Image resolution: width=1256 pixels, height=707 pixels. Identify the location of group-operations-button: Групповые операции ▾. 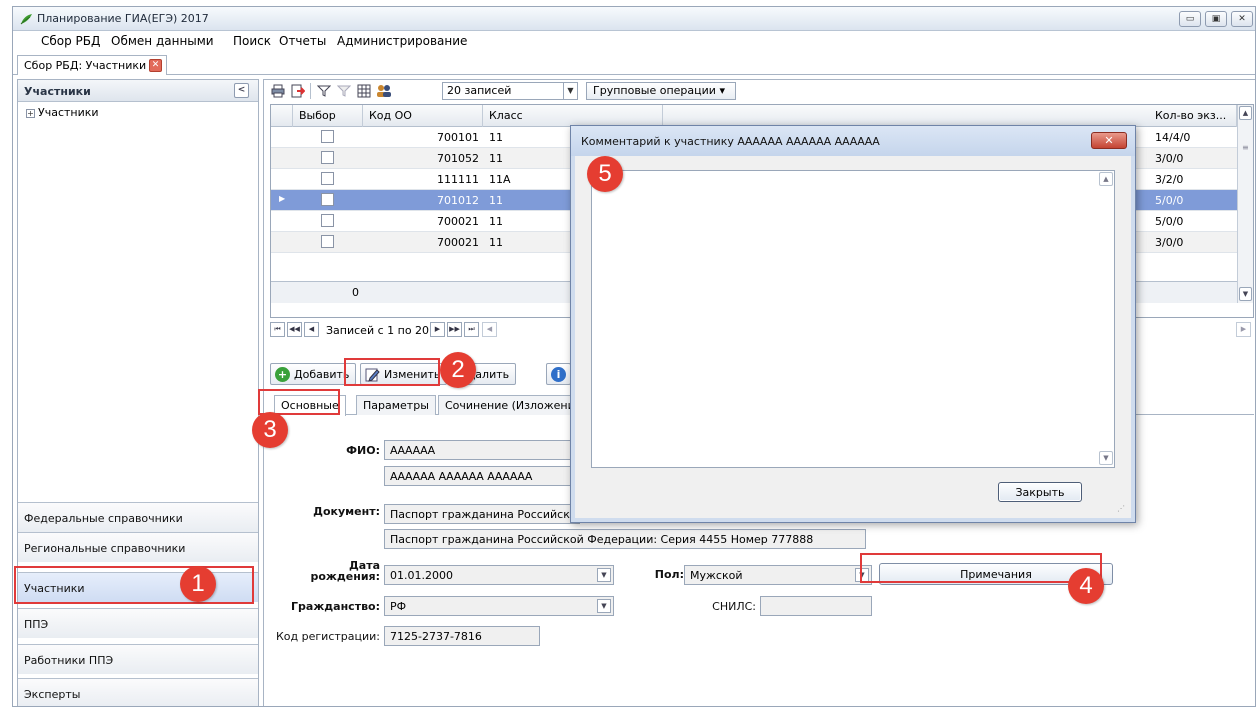
(661, 91).